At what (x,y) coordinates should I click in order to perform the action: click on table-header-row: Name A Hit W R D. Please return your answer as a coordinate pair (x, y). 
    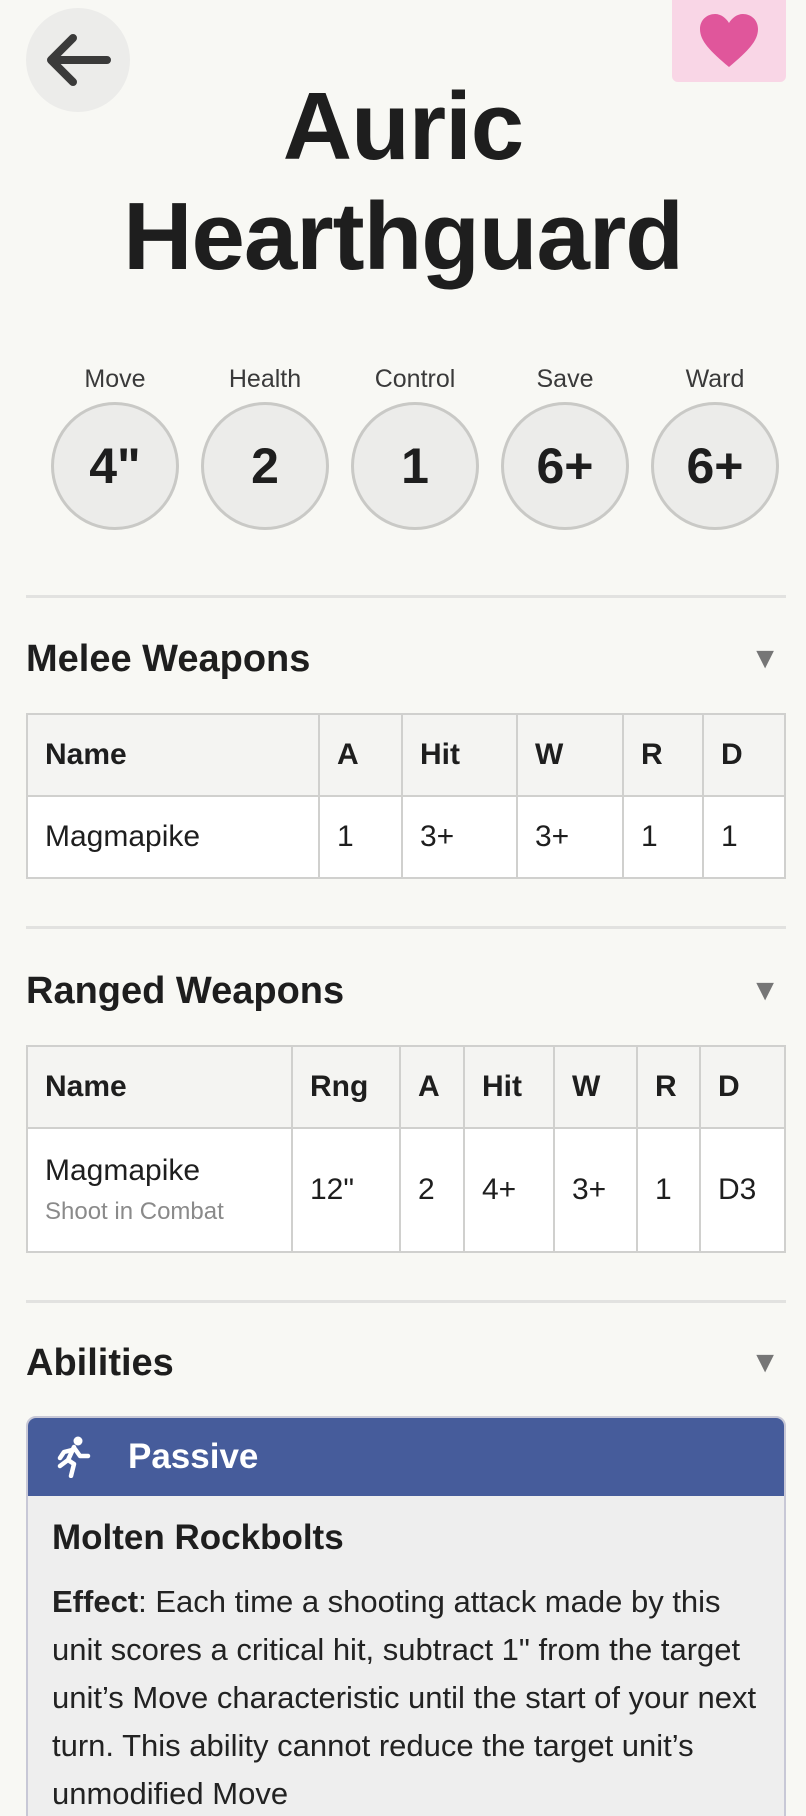
    Looking at the image, I should click on (406, 755).